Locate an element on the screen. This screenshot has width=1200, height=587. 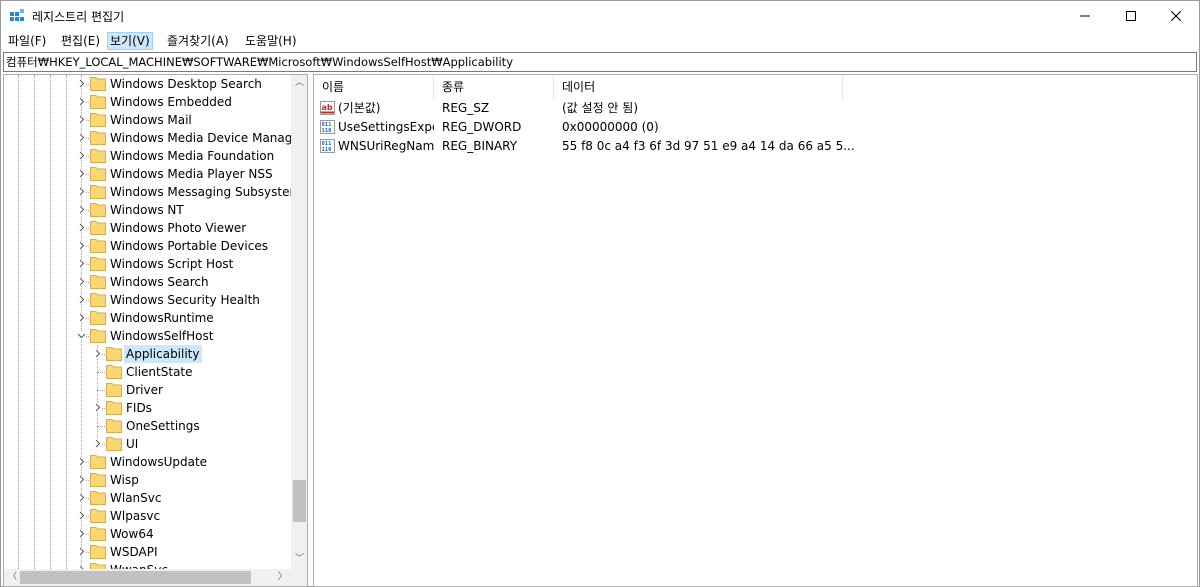
tree-item: Windows Media Device Manager is located at coordinates (154, 138).